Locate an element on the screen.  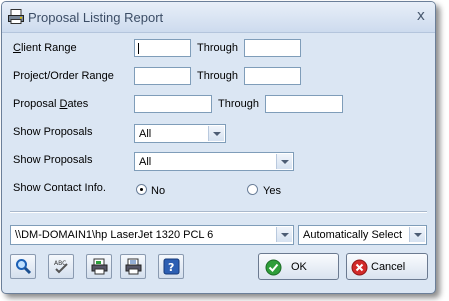
paper-tray-value: Automatically Select is located at coordinates (353, 235).